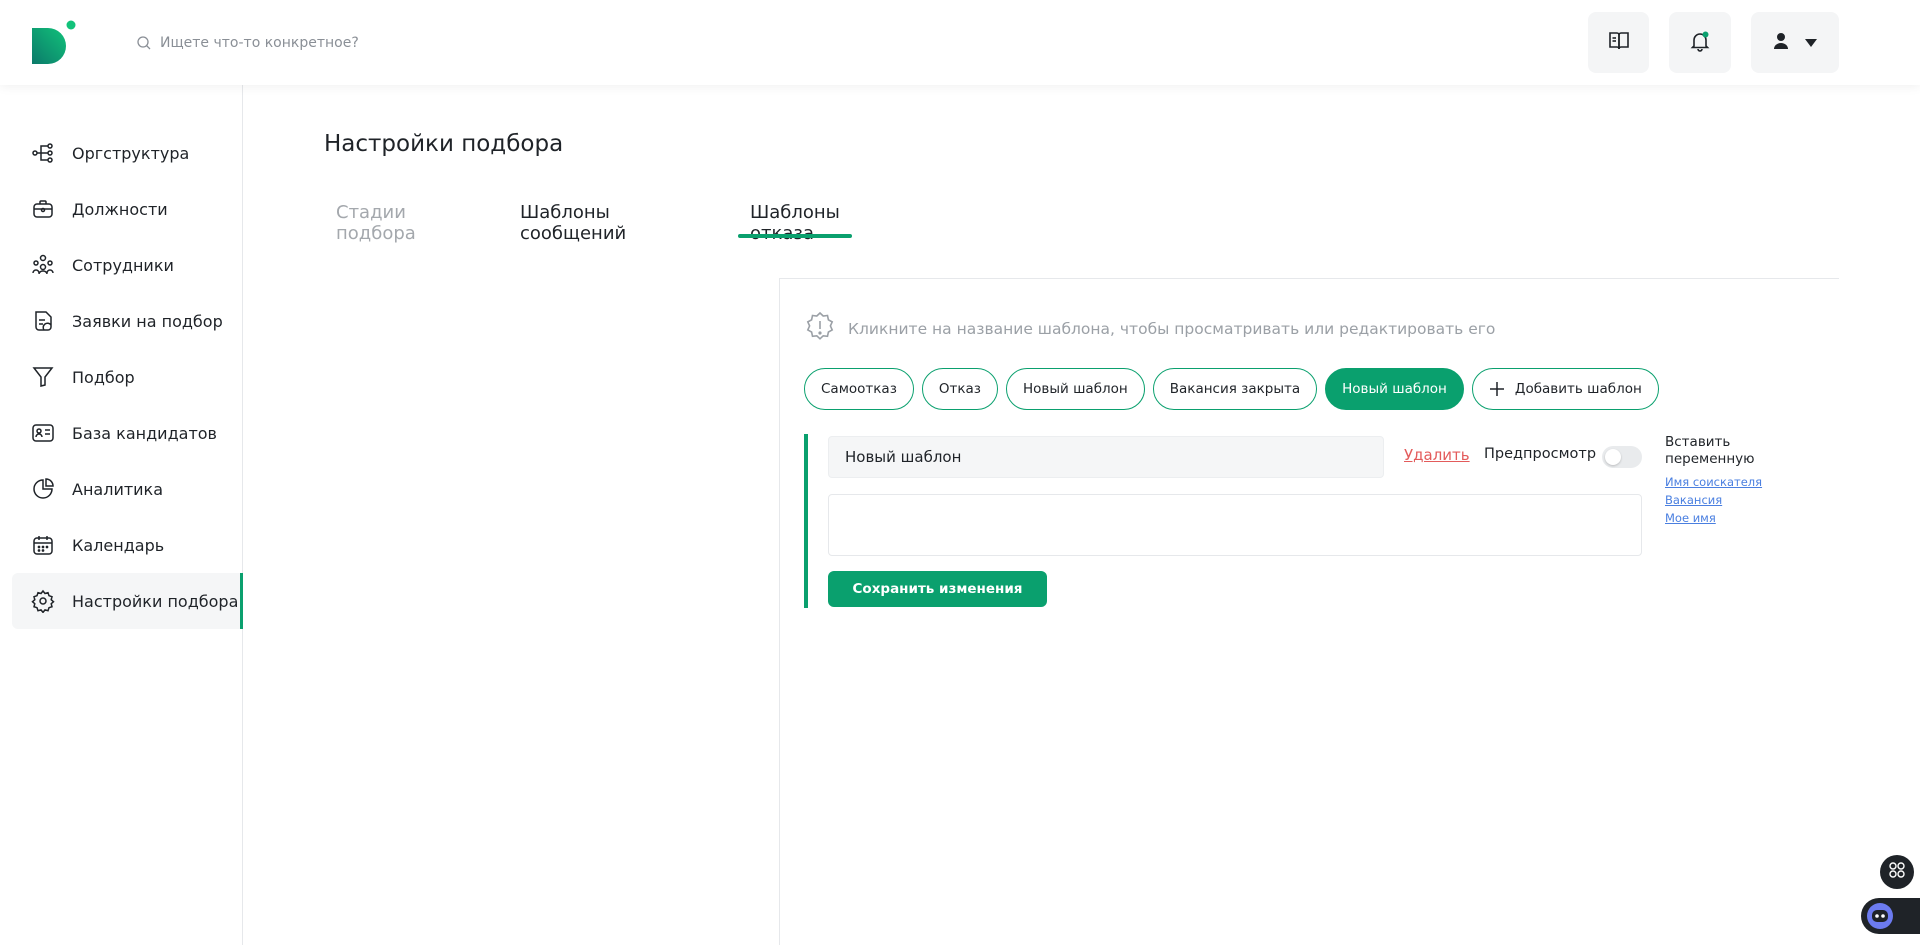 The width and height of the screenshot is (1920, 945). Describe the element at coordinates (43, 489) in the screenshot. I see `pie-chart-icon` at that location.